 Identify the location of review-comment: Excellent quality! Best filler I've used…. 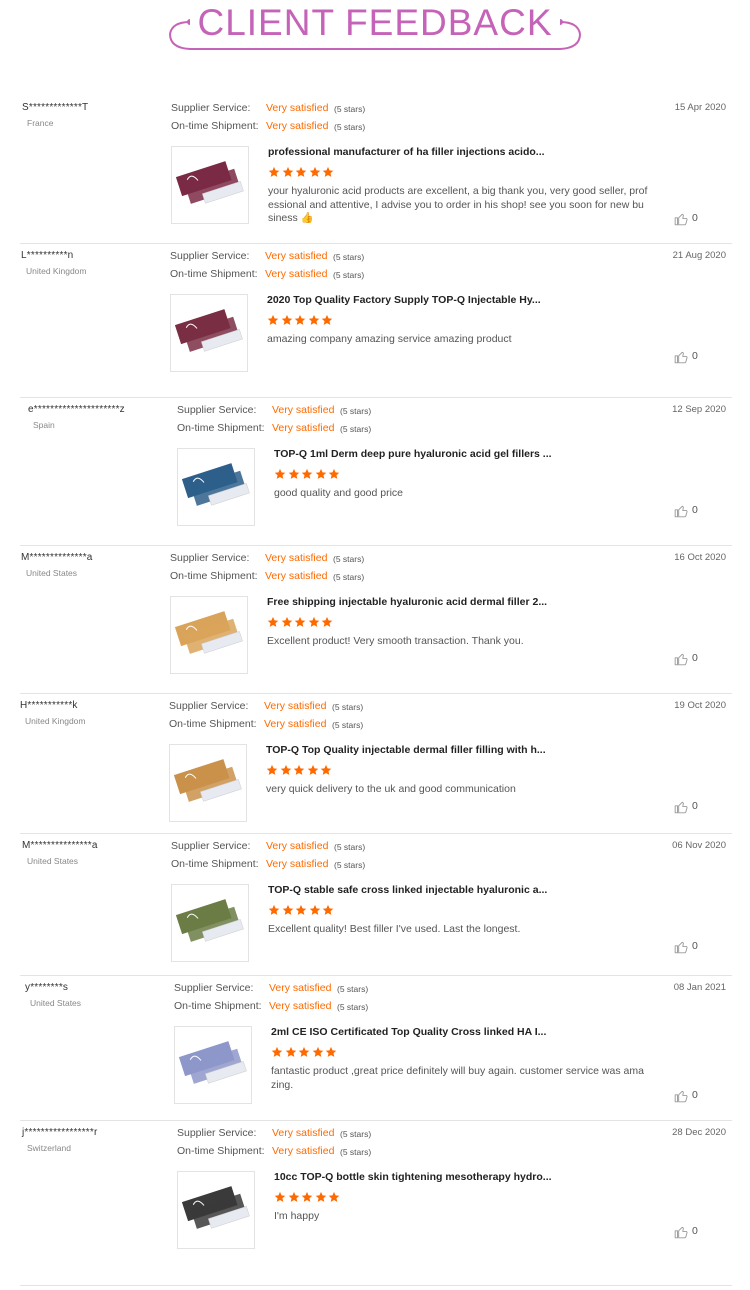
(394, 929).